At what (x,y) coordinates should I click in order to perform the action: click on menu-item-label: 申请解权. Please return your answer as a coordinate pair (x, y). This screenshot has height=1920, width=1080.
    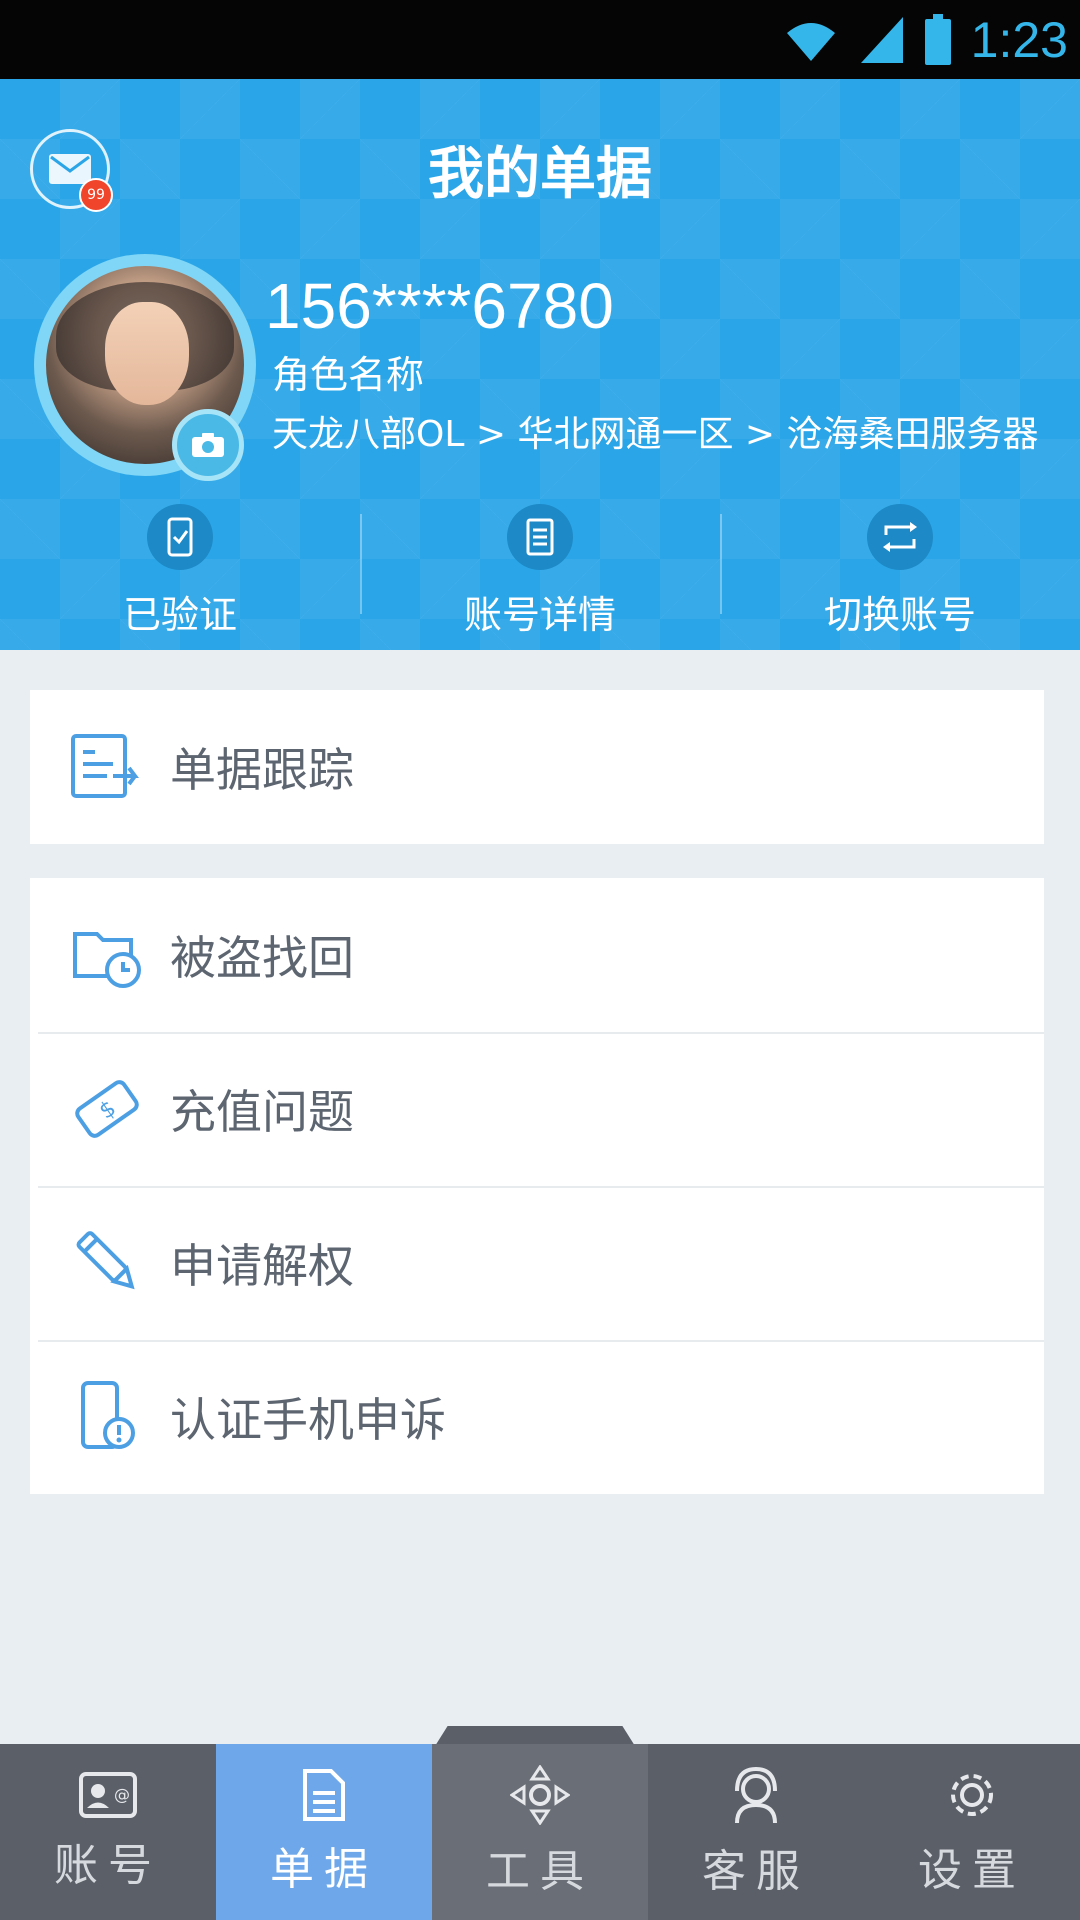
    Looking at the image, I should click on (262, 1266).